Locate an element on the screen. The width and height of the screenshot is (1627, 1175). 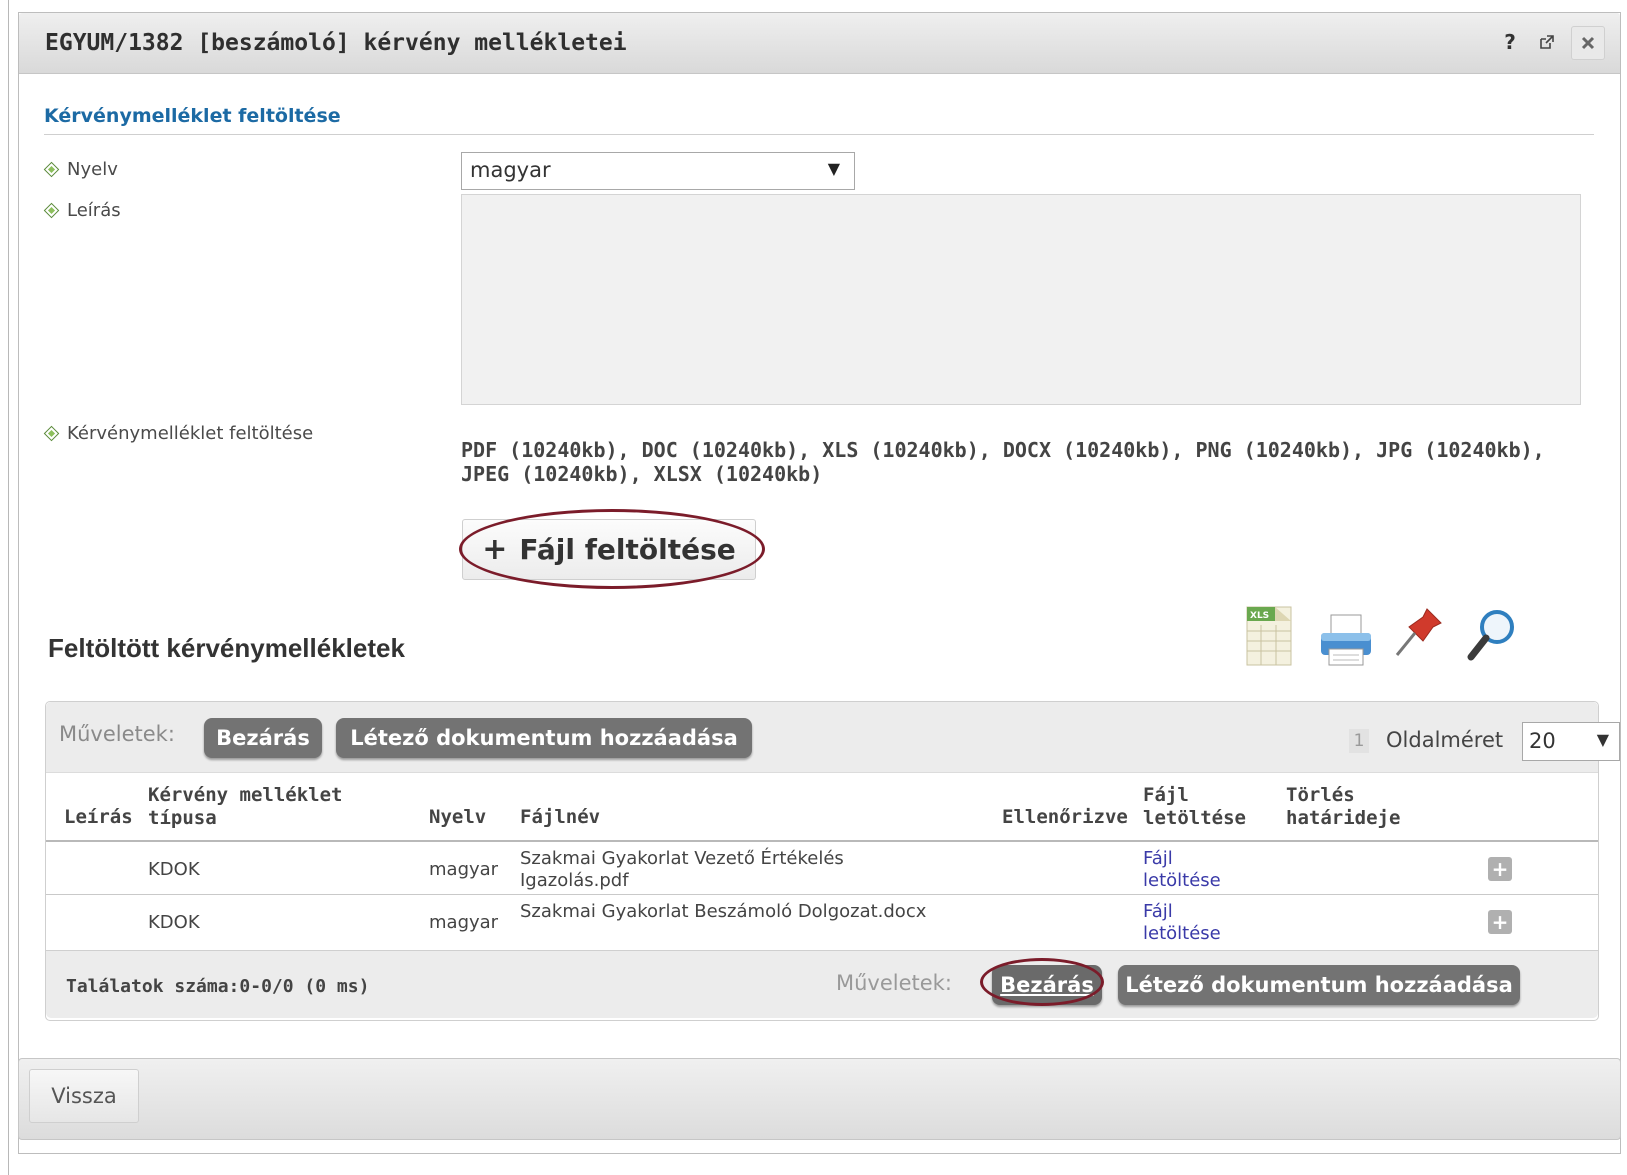
col-header-tipus: Kérvény melléklet típusa is located at coordinates (268, 807).